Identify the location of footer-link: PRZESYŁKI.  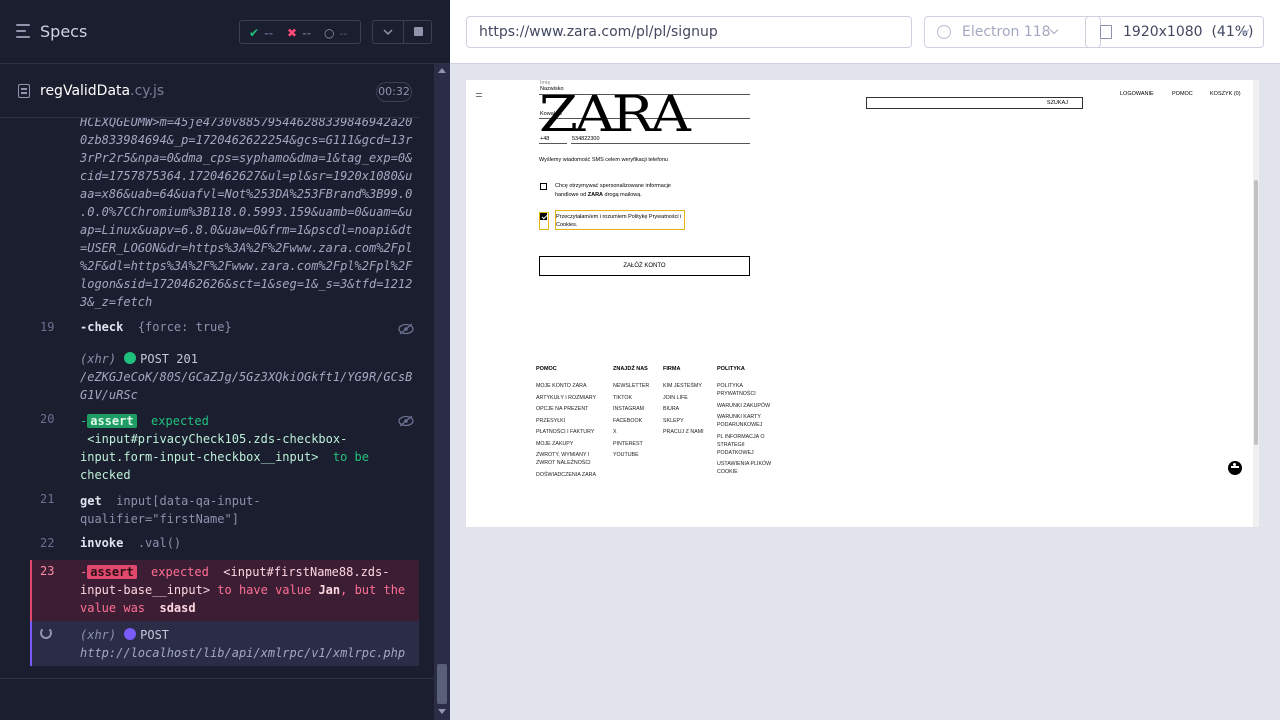
(550, 421).